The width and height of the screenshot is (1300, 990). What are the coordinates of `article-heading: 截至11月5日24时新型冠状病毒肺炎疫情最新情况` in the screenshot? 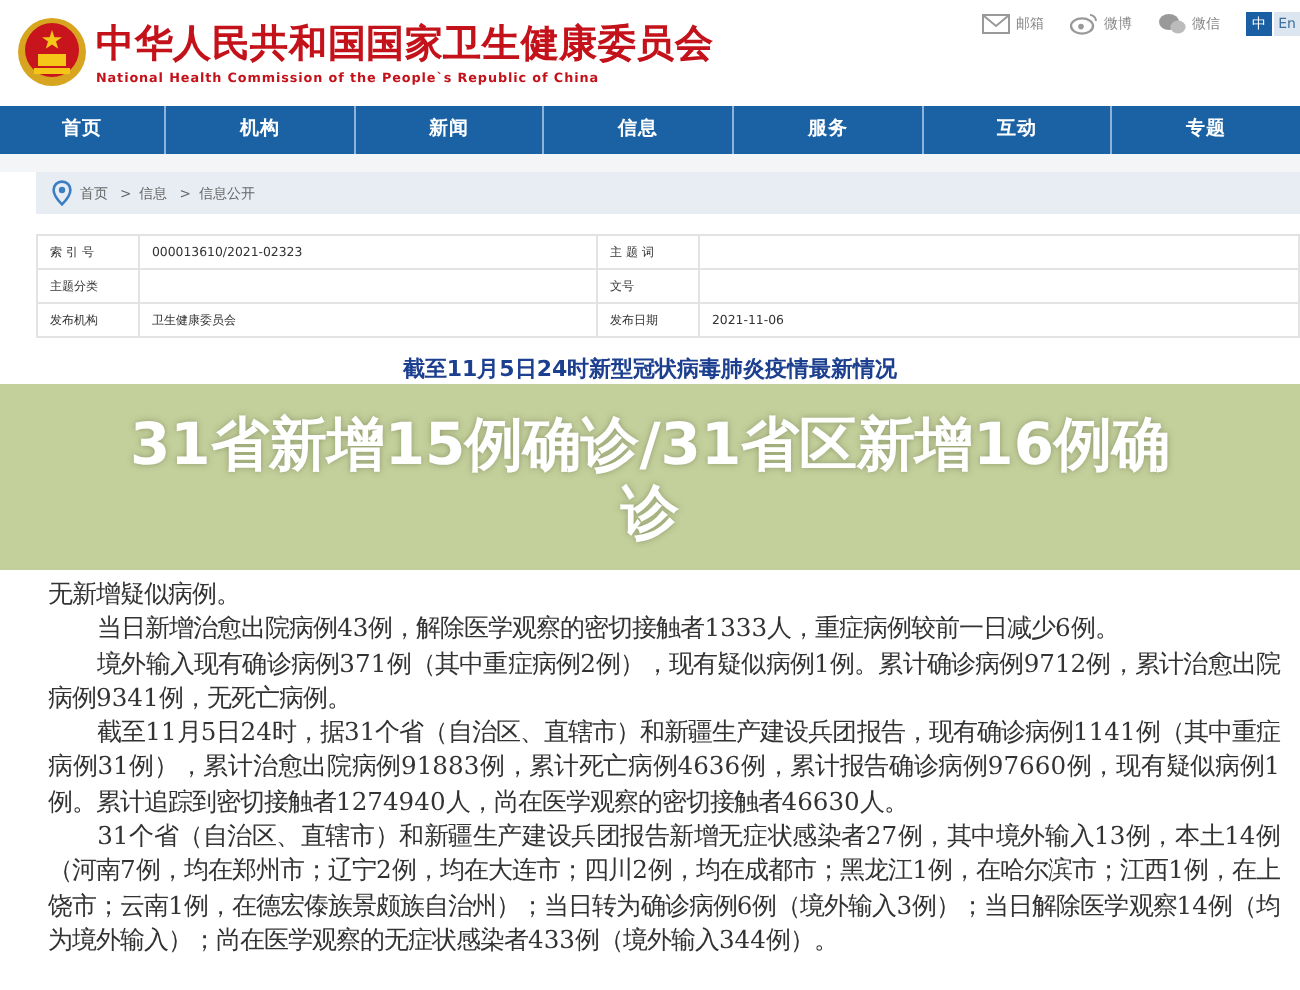 It's located at (650, 369).